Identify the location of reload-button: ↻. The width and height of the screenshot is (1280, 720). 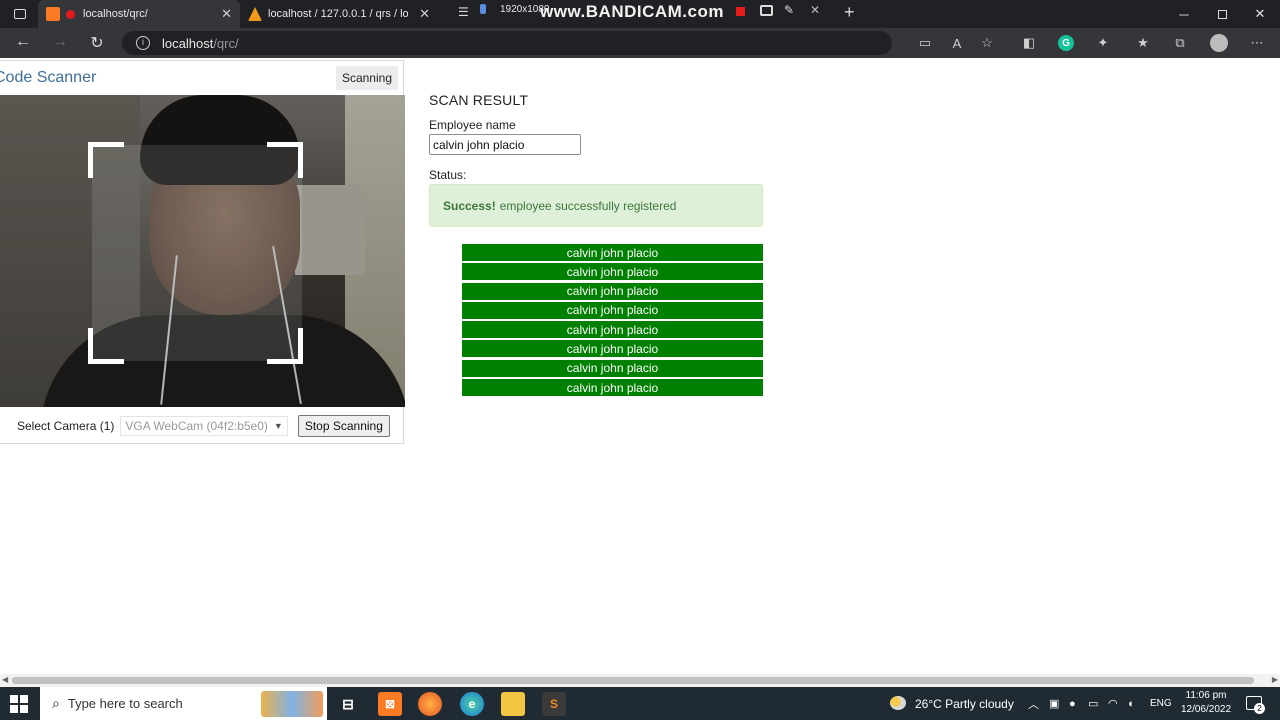
(97, 43).